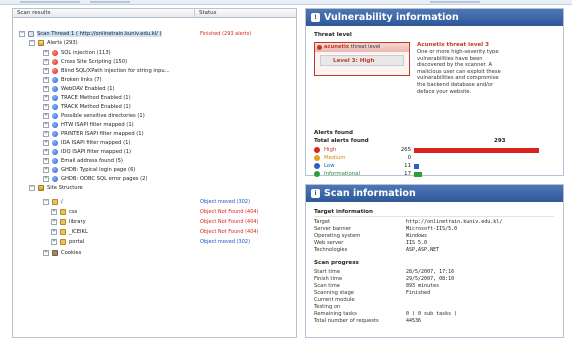 This screenshot has width=572, height=343. What do you see at coordinates (55, 71) in the screenshot?
I see `high-alert-icon` at bounding box center [55, 71].